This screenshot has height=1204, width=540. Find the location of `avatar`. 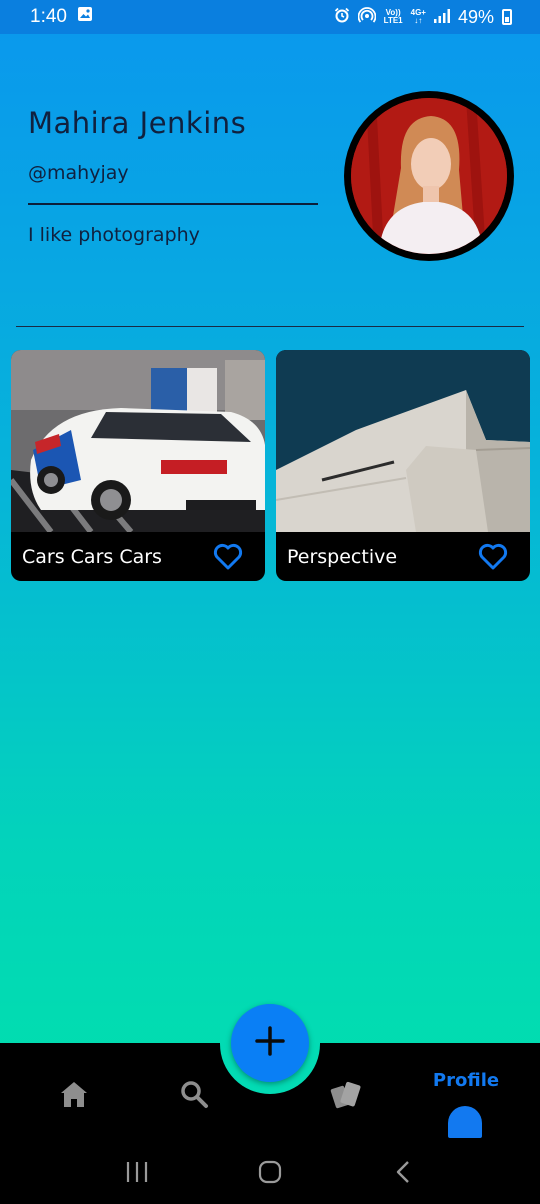

avatar is located at coordinates (429, 176).